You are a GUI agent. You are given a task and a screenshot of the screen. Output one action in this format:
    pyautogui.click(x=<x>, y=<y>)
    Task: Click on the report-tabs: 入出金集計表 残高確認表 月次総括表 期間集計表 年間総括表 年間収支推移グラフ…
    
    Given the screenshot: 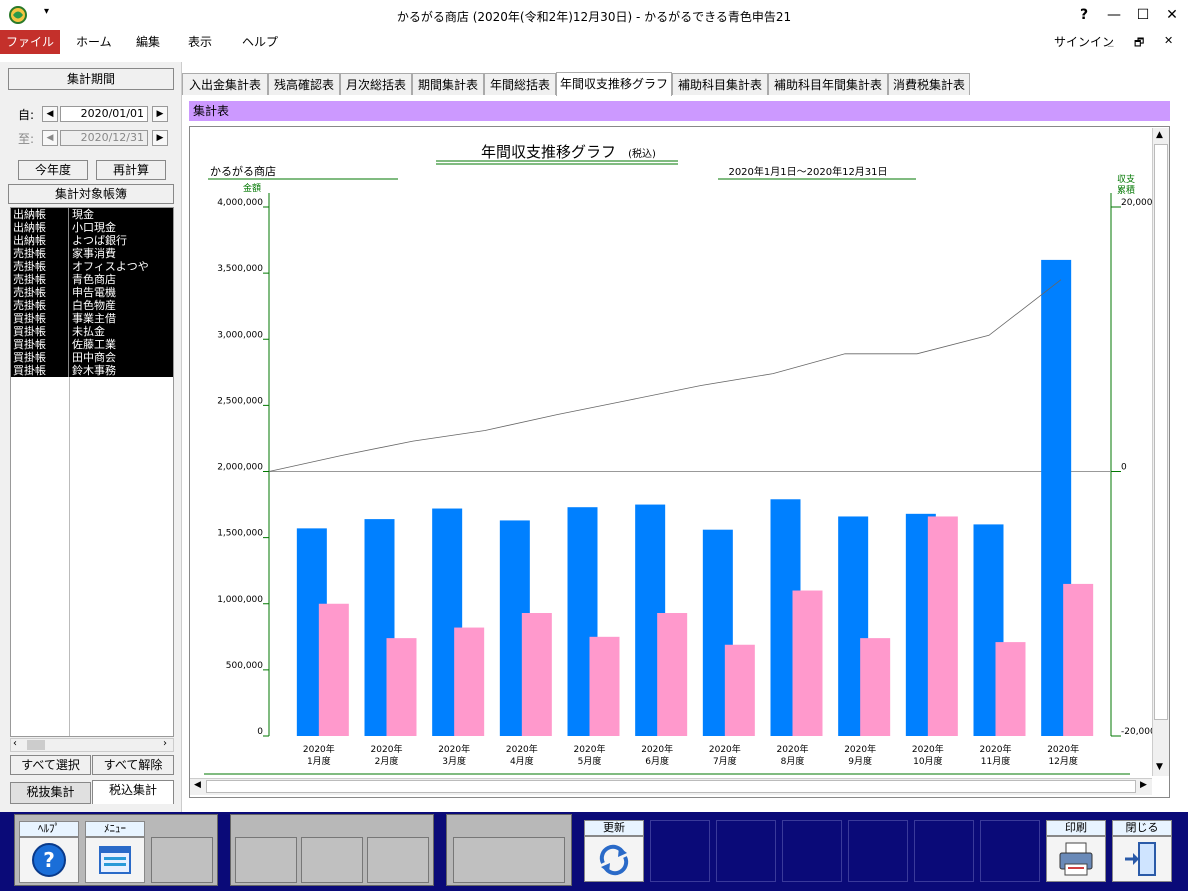 What is the action you would take?
    pyautogui.click(x=685, y=84)
    